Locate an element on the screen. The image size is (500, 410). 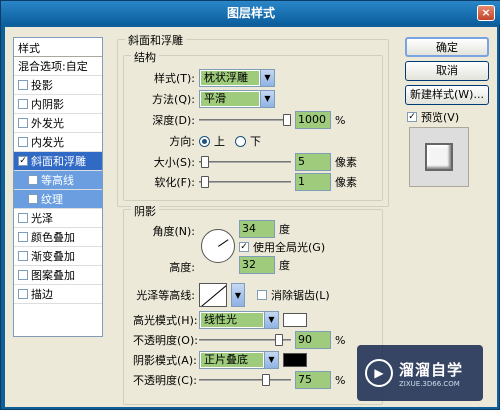
sidebar-item-label: 等高线 is located at coordinates (57, 180).